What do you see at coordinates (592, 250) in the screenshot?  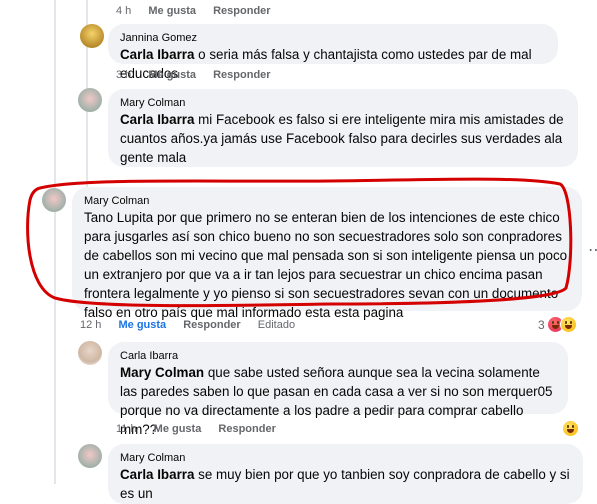 I see `more-options-icon: ⋯` at bounding box center [592, 250].